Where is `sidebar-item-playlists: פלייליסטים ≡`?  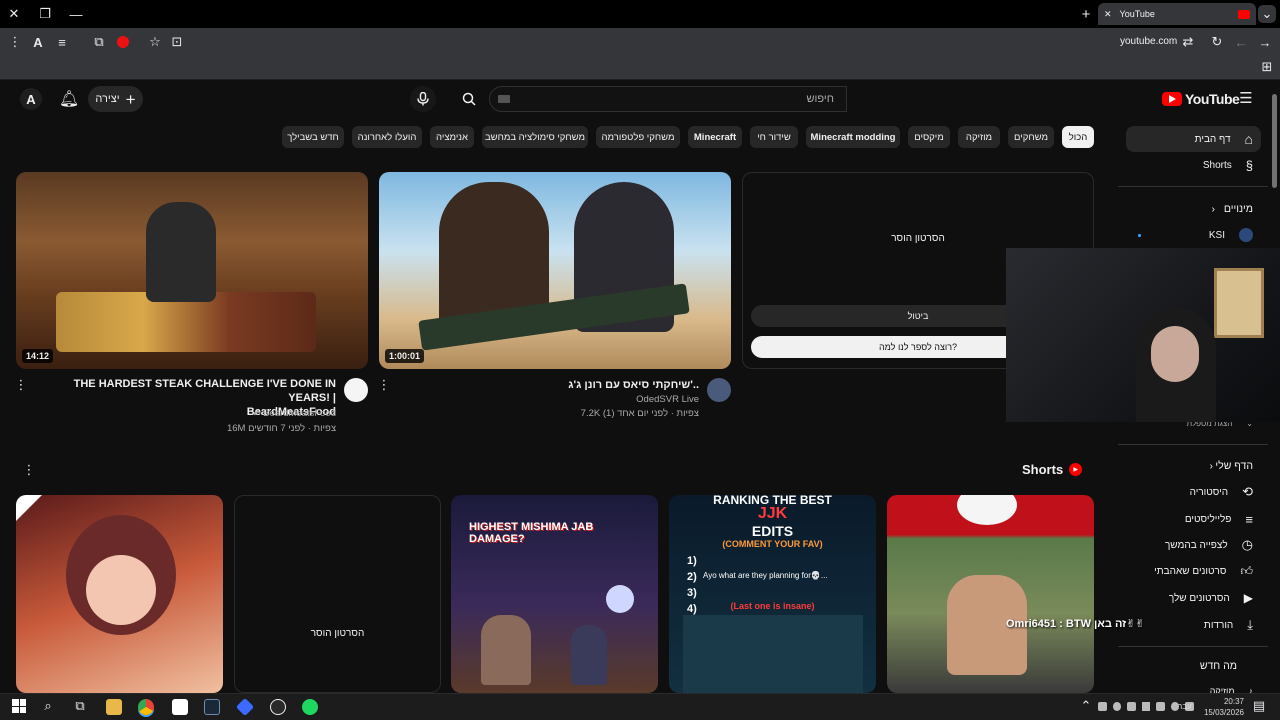 sidebar-item-playlists: פלייליסטים ≡ is located at coordinates (1193, 519).